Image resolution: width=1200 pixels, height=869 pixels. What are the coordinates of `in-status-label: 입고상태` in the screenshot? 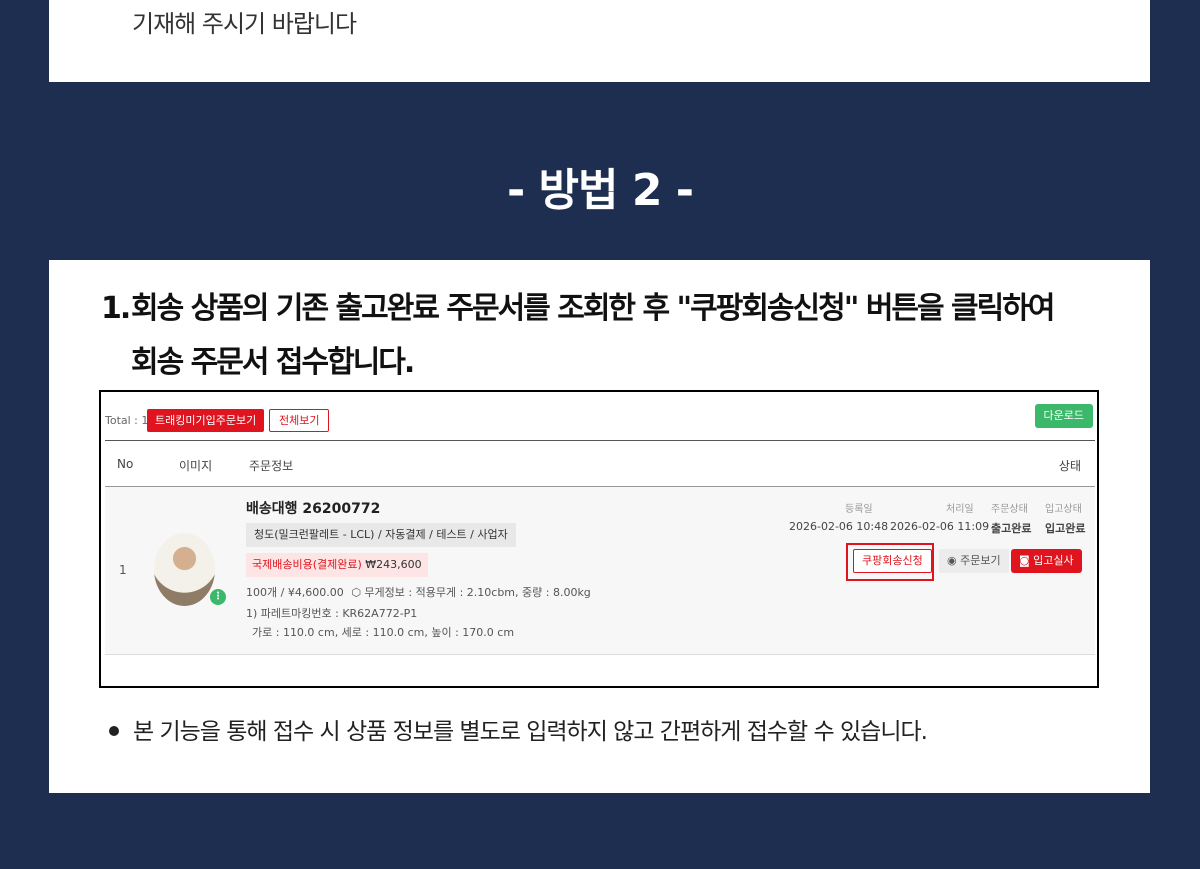 It's located at (1063, 509).